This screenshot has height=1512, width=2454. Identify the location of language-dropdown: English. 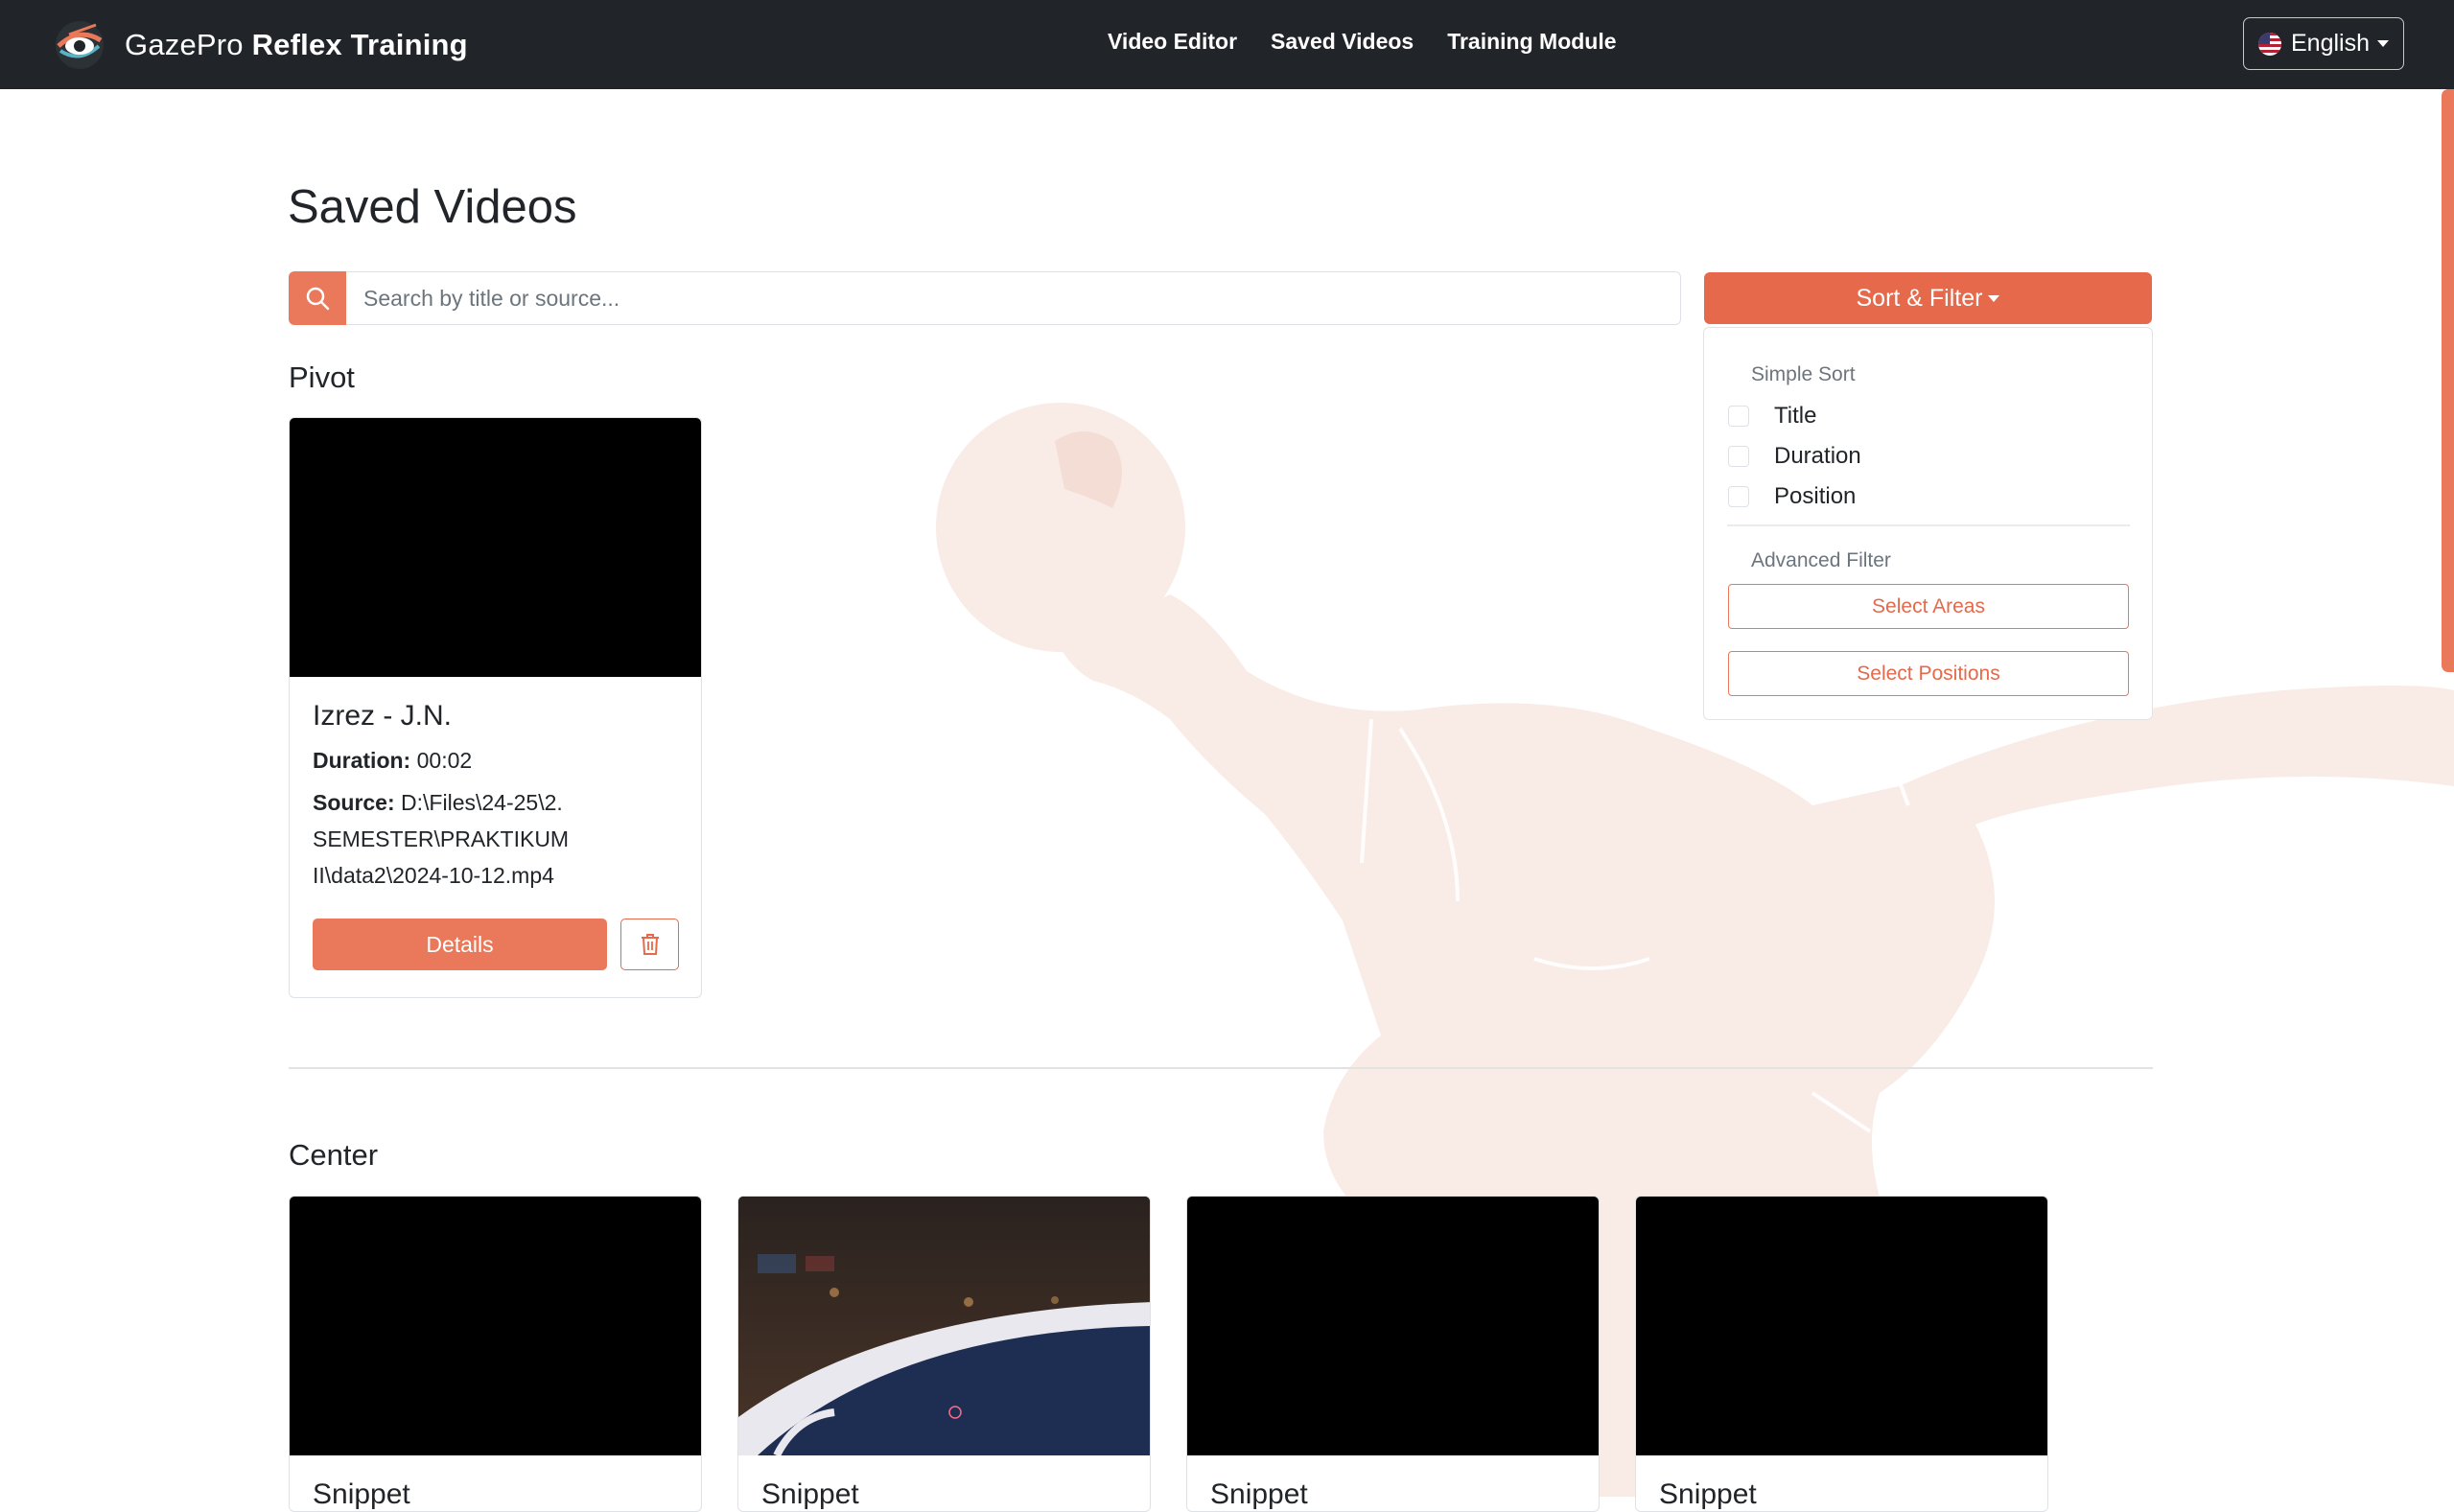
(2323, 43).